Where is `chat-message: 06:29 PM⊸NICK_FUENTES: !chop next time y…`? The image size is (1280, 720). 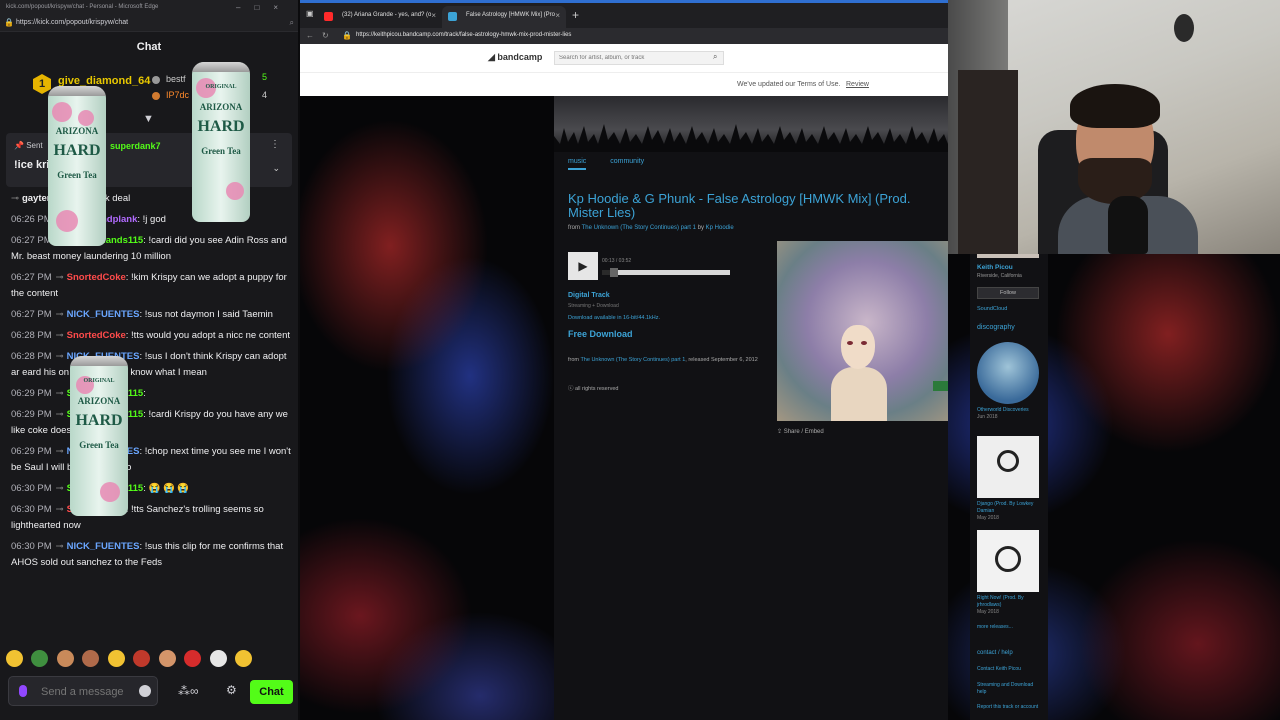 chat-message: 06:29 PM⊸NICK_FUENTES: !chop next time y… is located at coordinates (151, 460).